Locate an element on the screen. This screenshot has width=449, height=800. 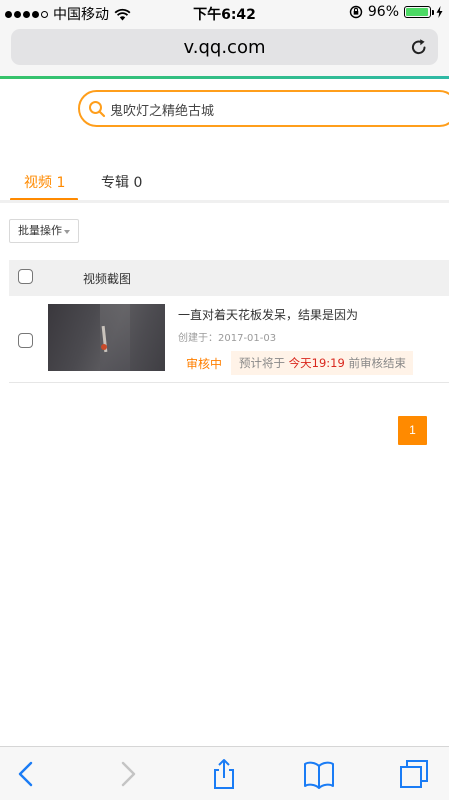
created-date: 创建于：2017-01-03 is located at coordinates (227, 338).